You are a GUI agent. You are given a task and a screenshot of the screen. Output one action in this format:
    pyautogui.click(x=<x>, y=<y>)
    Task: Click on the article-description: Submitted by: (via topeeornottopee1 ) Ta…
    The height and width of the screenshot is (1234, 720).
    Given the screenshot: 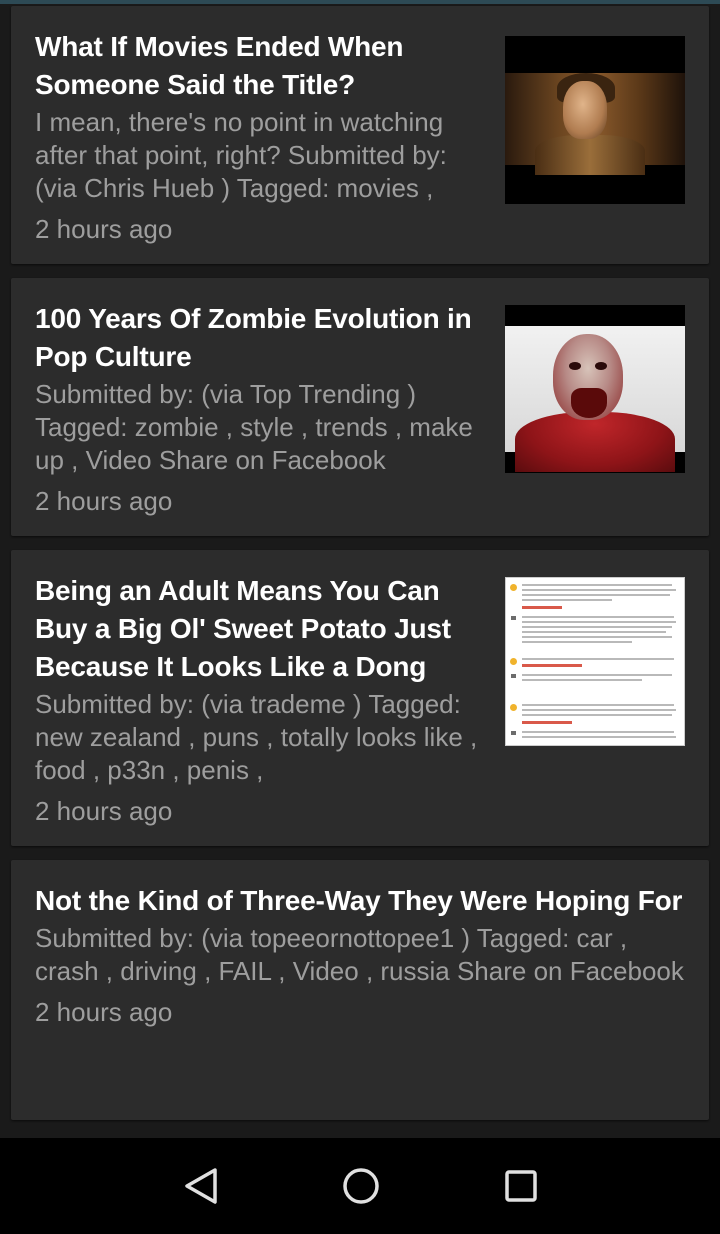 What is the action you would take?
    pyautogui.click(x=359, y=954)
    